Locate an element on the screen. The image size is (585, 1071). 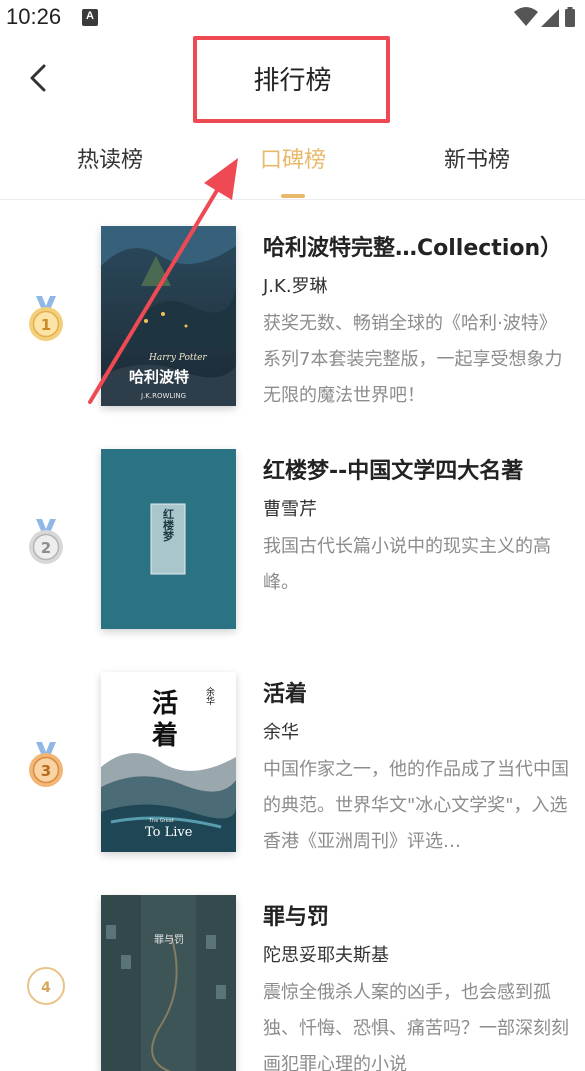
signal-icon is located at coordinates (550, 18).